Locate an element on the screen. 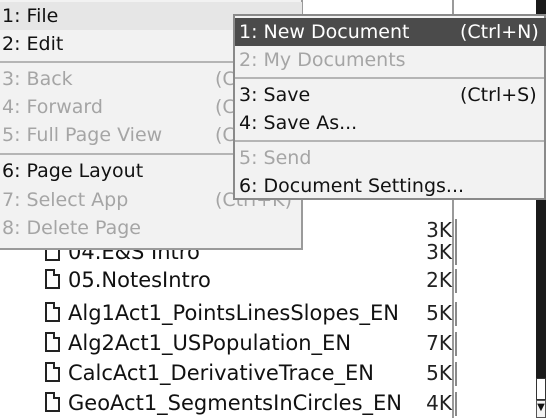  menu-item-my-documents: 2: My Documents is located at coordinates (322, 60).